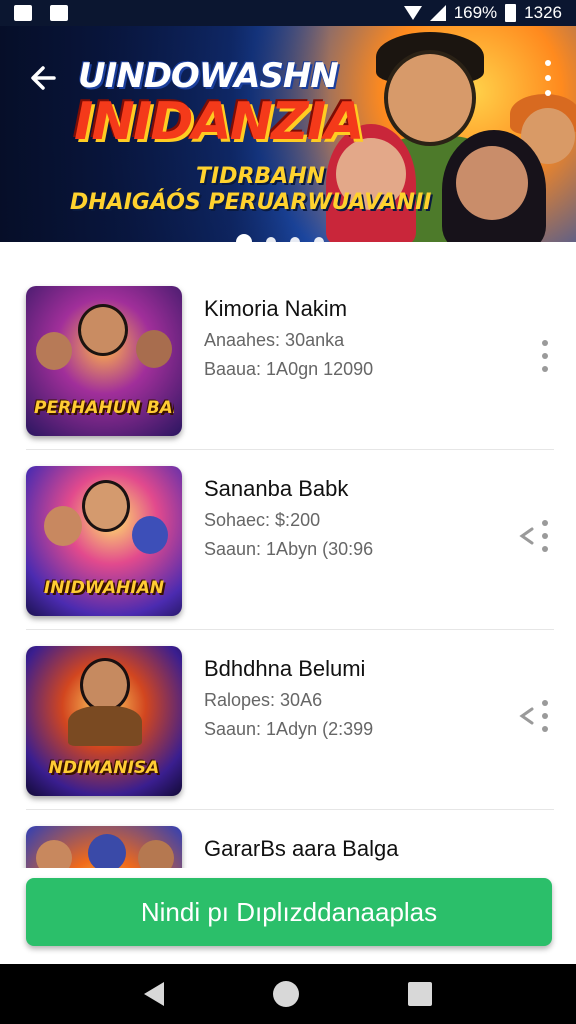  I want to click on battery-icon, so click(511, 13).